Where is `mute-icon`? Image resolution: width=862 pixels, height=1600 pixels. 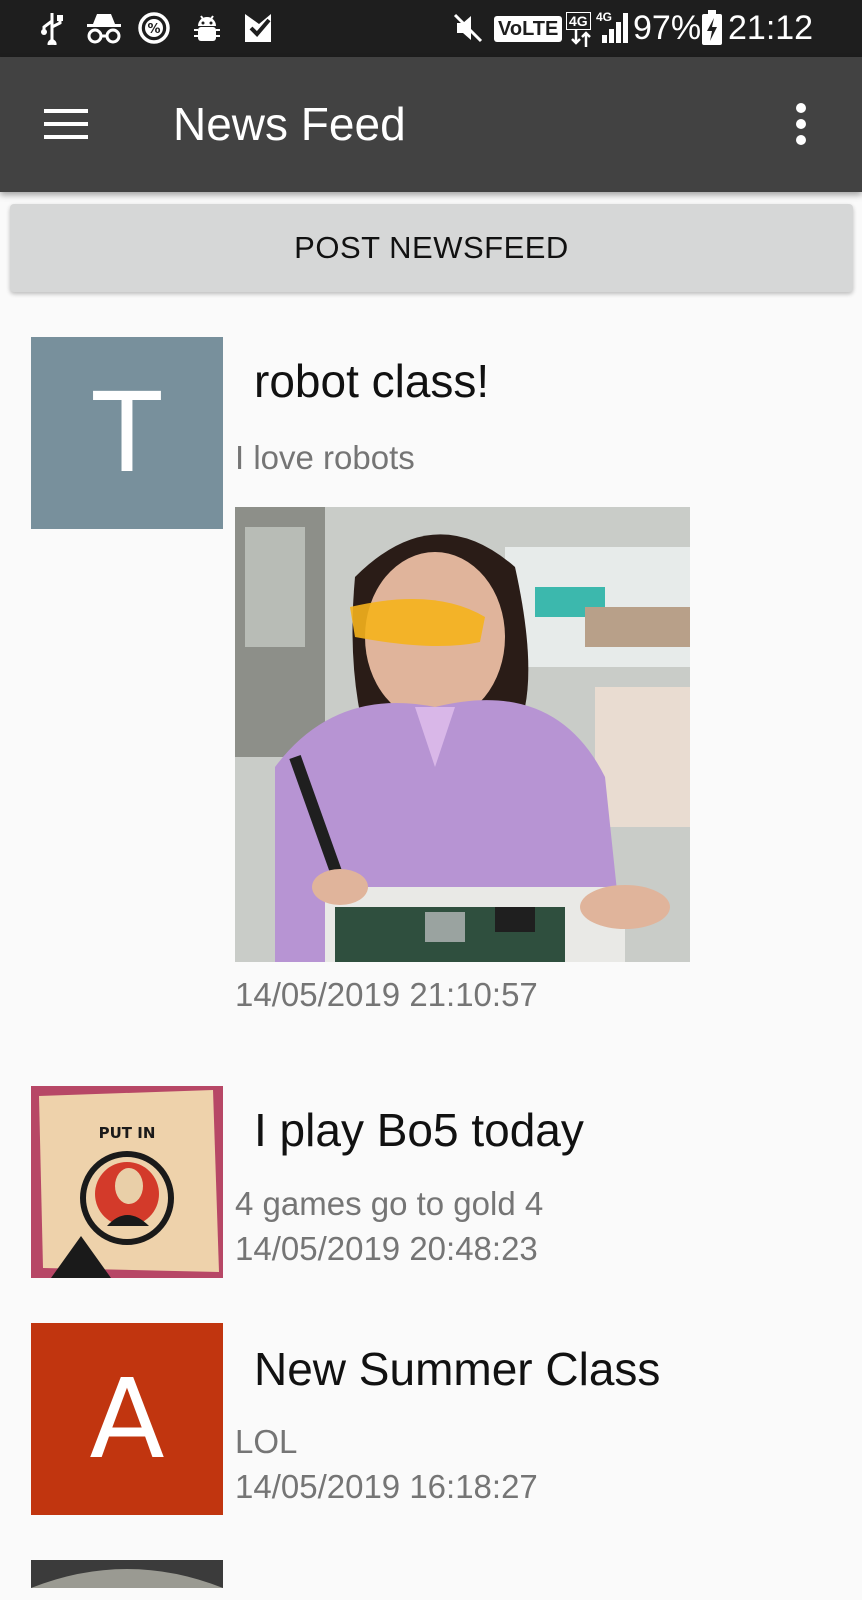 mute-icon is located at coordinates (468, 28).